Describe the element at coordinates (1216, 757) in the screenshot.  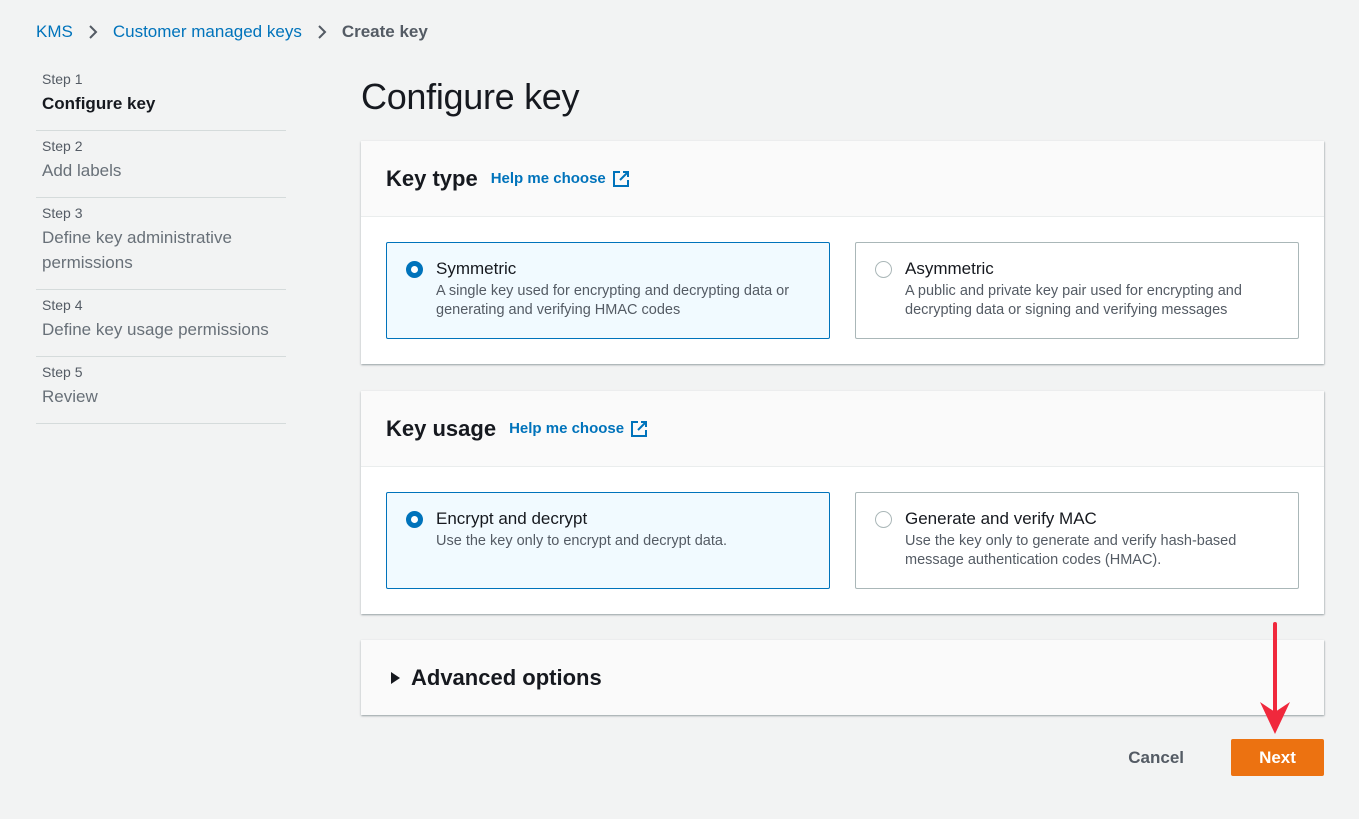
I see `form-actions: Cancel Next` at that location.